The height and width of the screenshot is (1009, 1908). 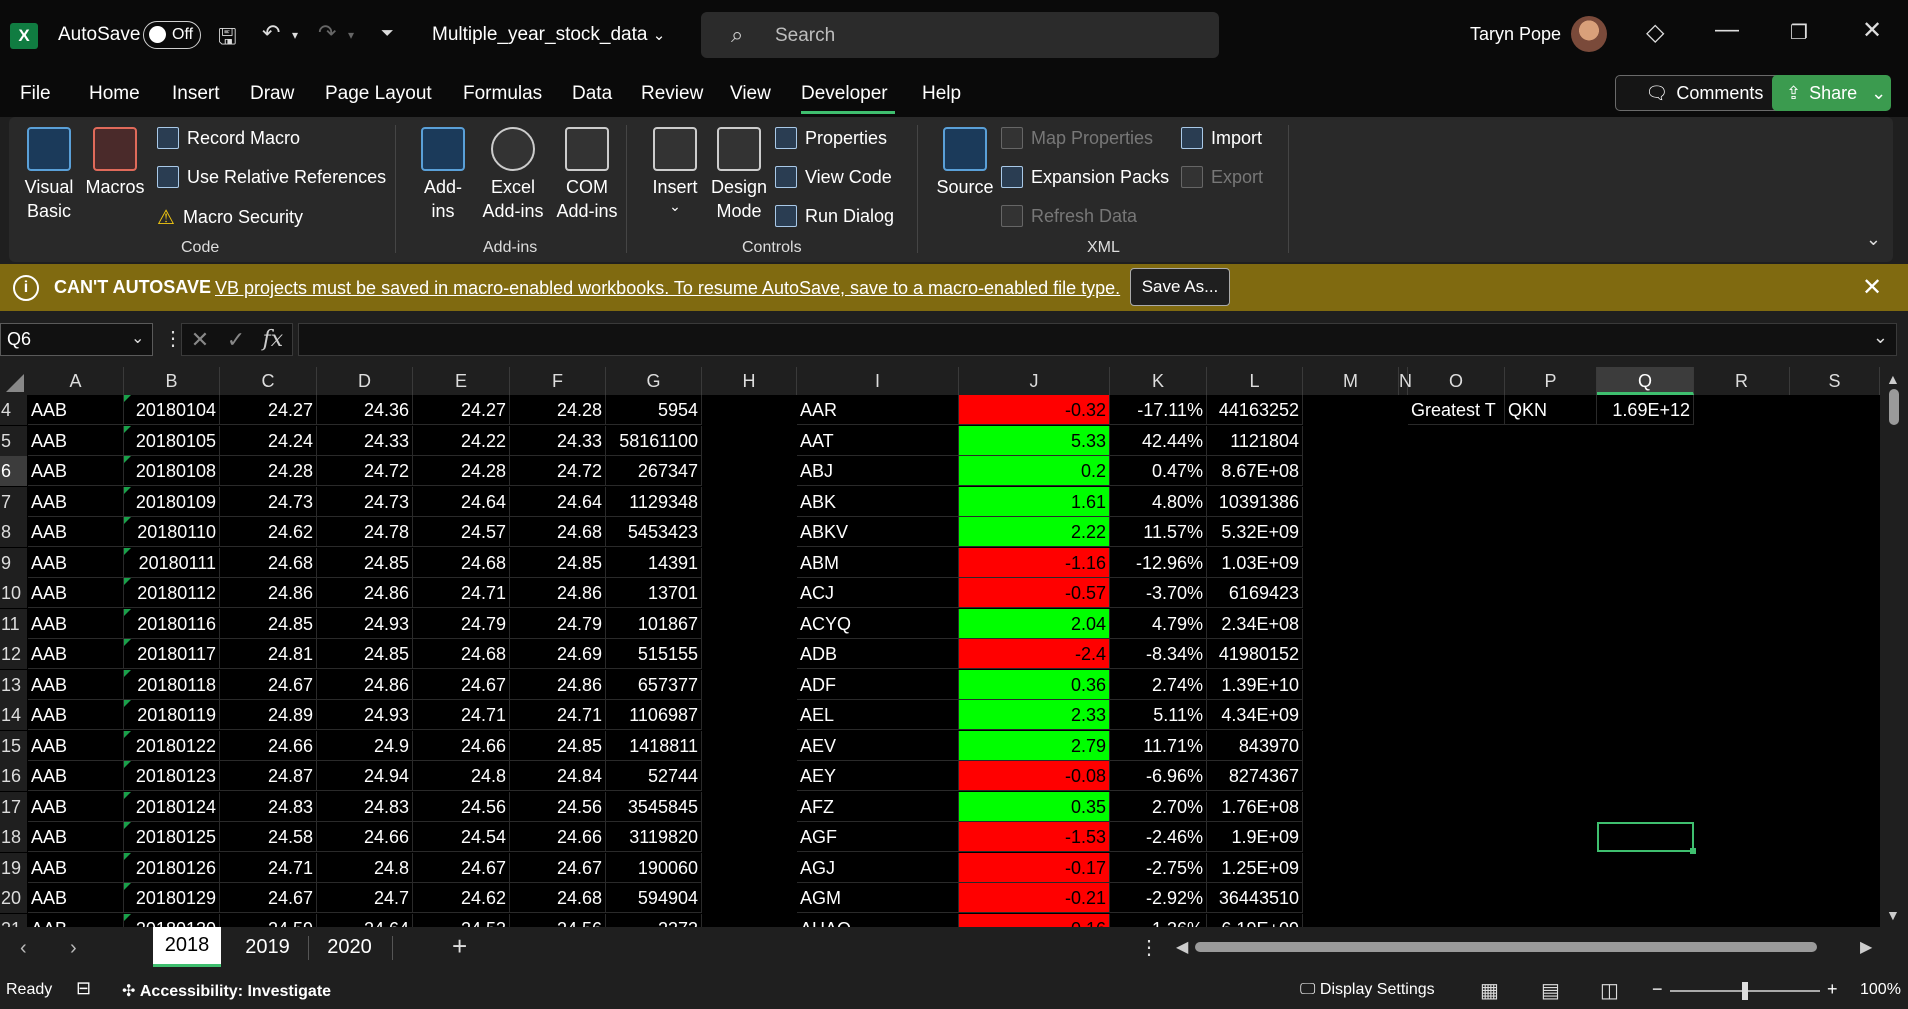 What do you see at coordinates (13, 654) in the screenshot?
I see `row-header: 12` at bounding box center [13, 654].